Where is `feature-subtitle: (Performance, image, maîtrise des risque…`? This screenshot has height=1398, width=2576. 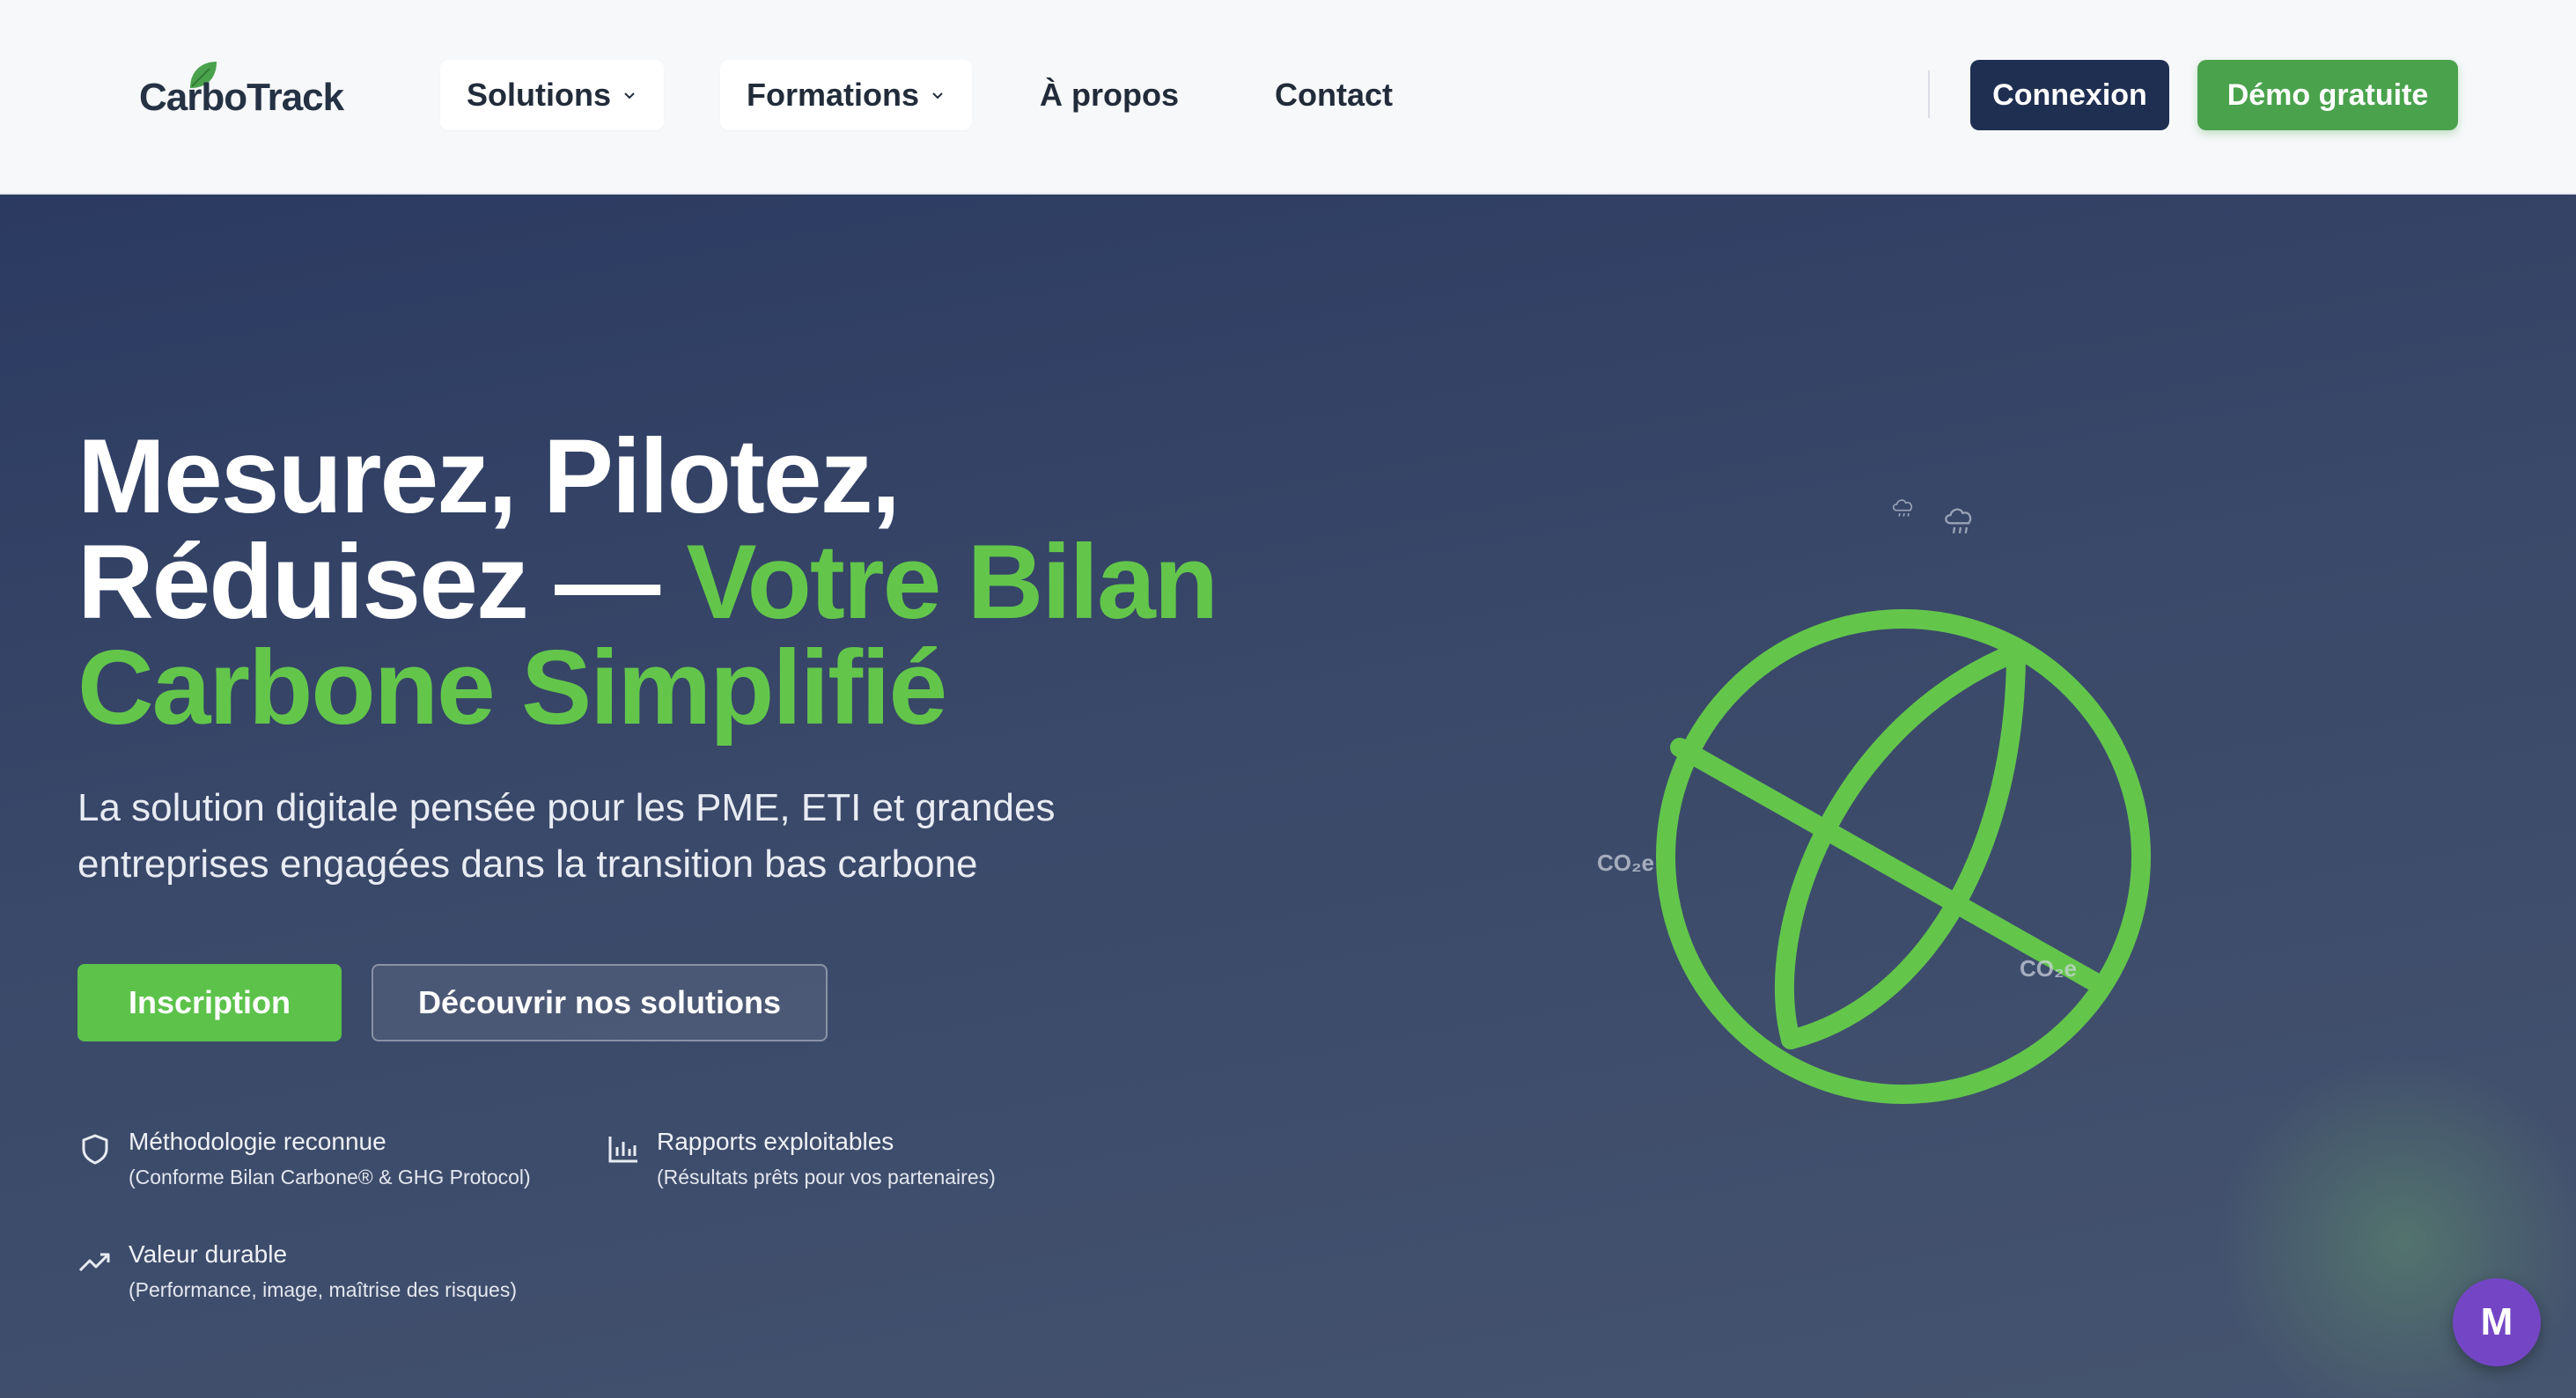
feature-subtitle: (Performance, image, maîtrise des risque… is located at coordinates (323, 1289).